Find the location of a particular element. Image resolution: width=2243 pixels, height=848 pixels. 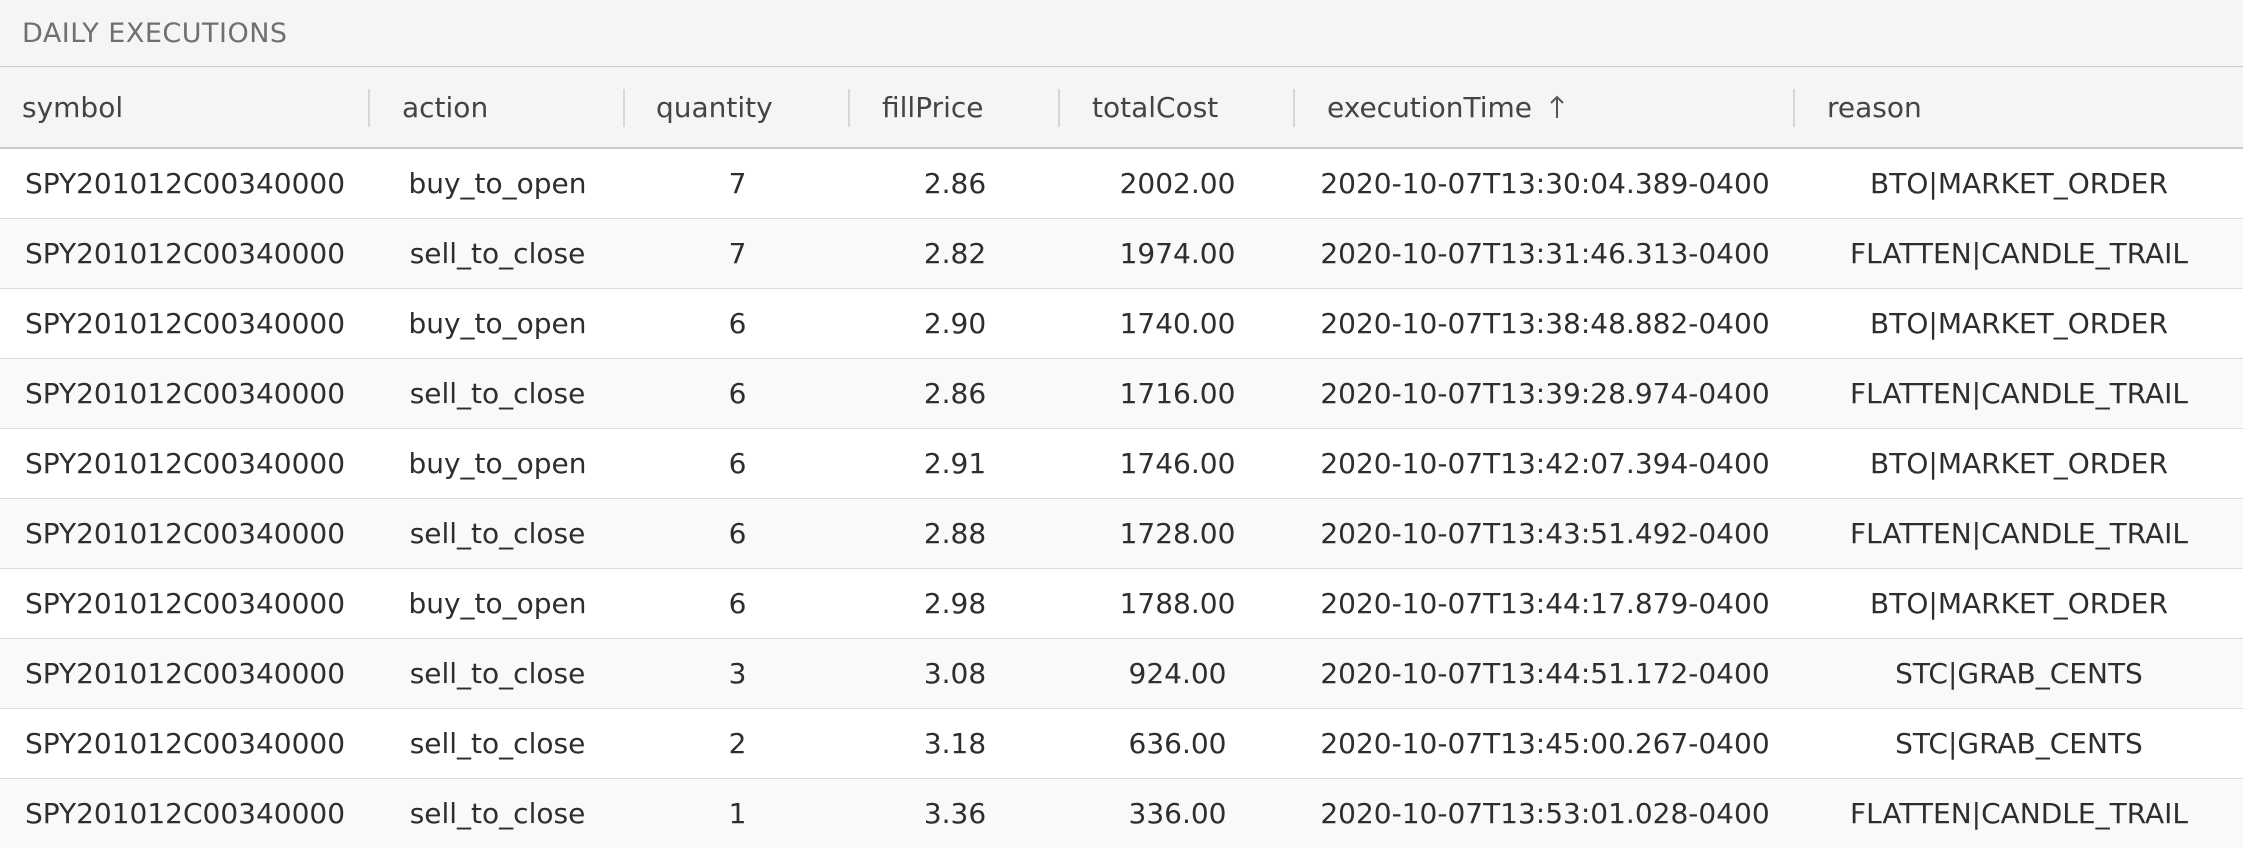

cell-totalcost: 1746.00 is located at coordinates (1177, 463).